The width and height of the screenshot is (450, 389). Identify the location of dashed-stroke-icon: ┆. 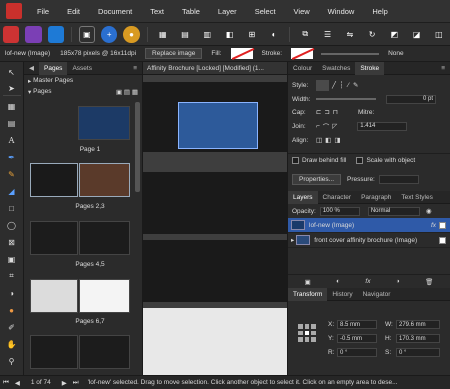
(342, 85).